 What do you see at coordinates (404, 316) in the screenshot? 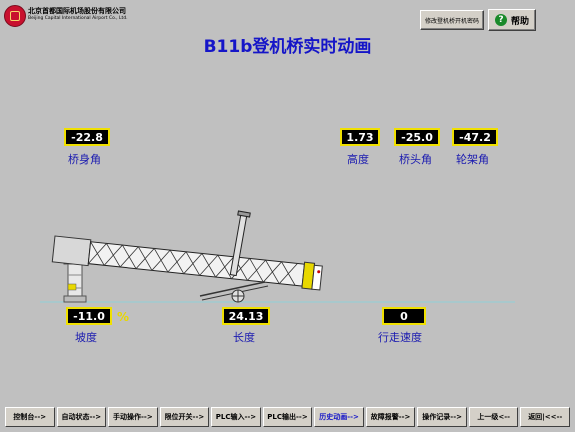
I see `travel-speed-value: 0` at bounding box center [404, 316].